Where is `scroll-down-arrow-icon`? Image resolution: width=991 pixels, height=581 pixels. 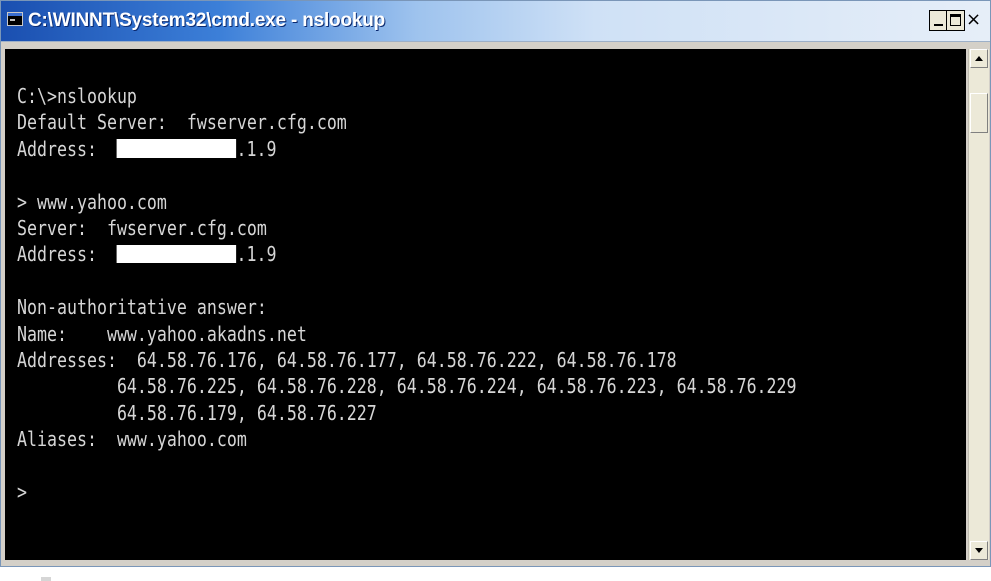
scroll-down-arrow-icon is located at coordinates (979, 550).